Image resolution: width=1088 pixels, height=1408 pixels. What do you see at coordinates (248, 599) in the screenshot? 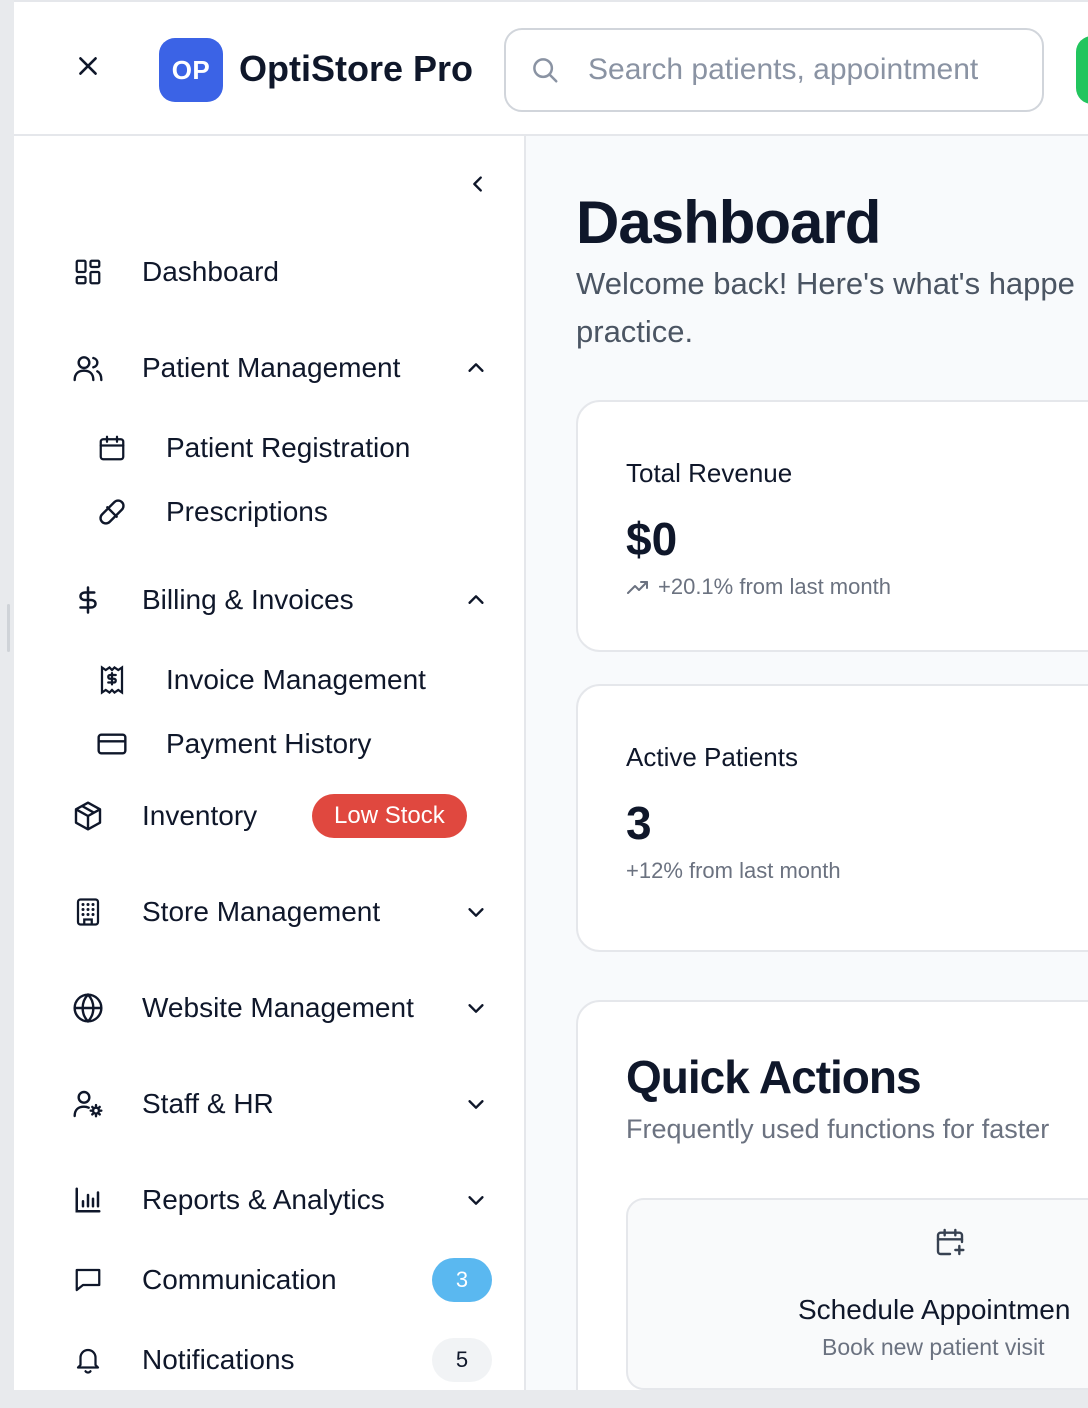
I see `sidebar-item-label: Billing & Invoices` at bounding box center [248, 599].